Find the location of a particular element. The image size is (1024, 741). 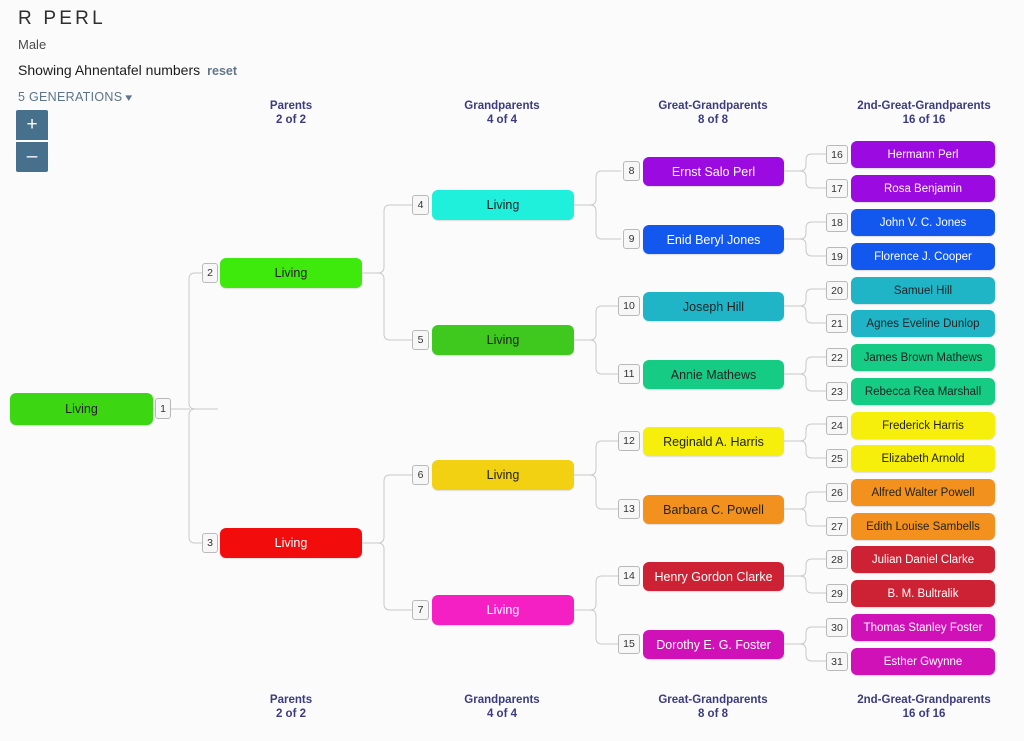

person-node-21: Agnes Eveline Dunlop is located at coordinates (923, 323).